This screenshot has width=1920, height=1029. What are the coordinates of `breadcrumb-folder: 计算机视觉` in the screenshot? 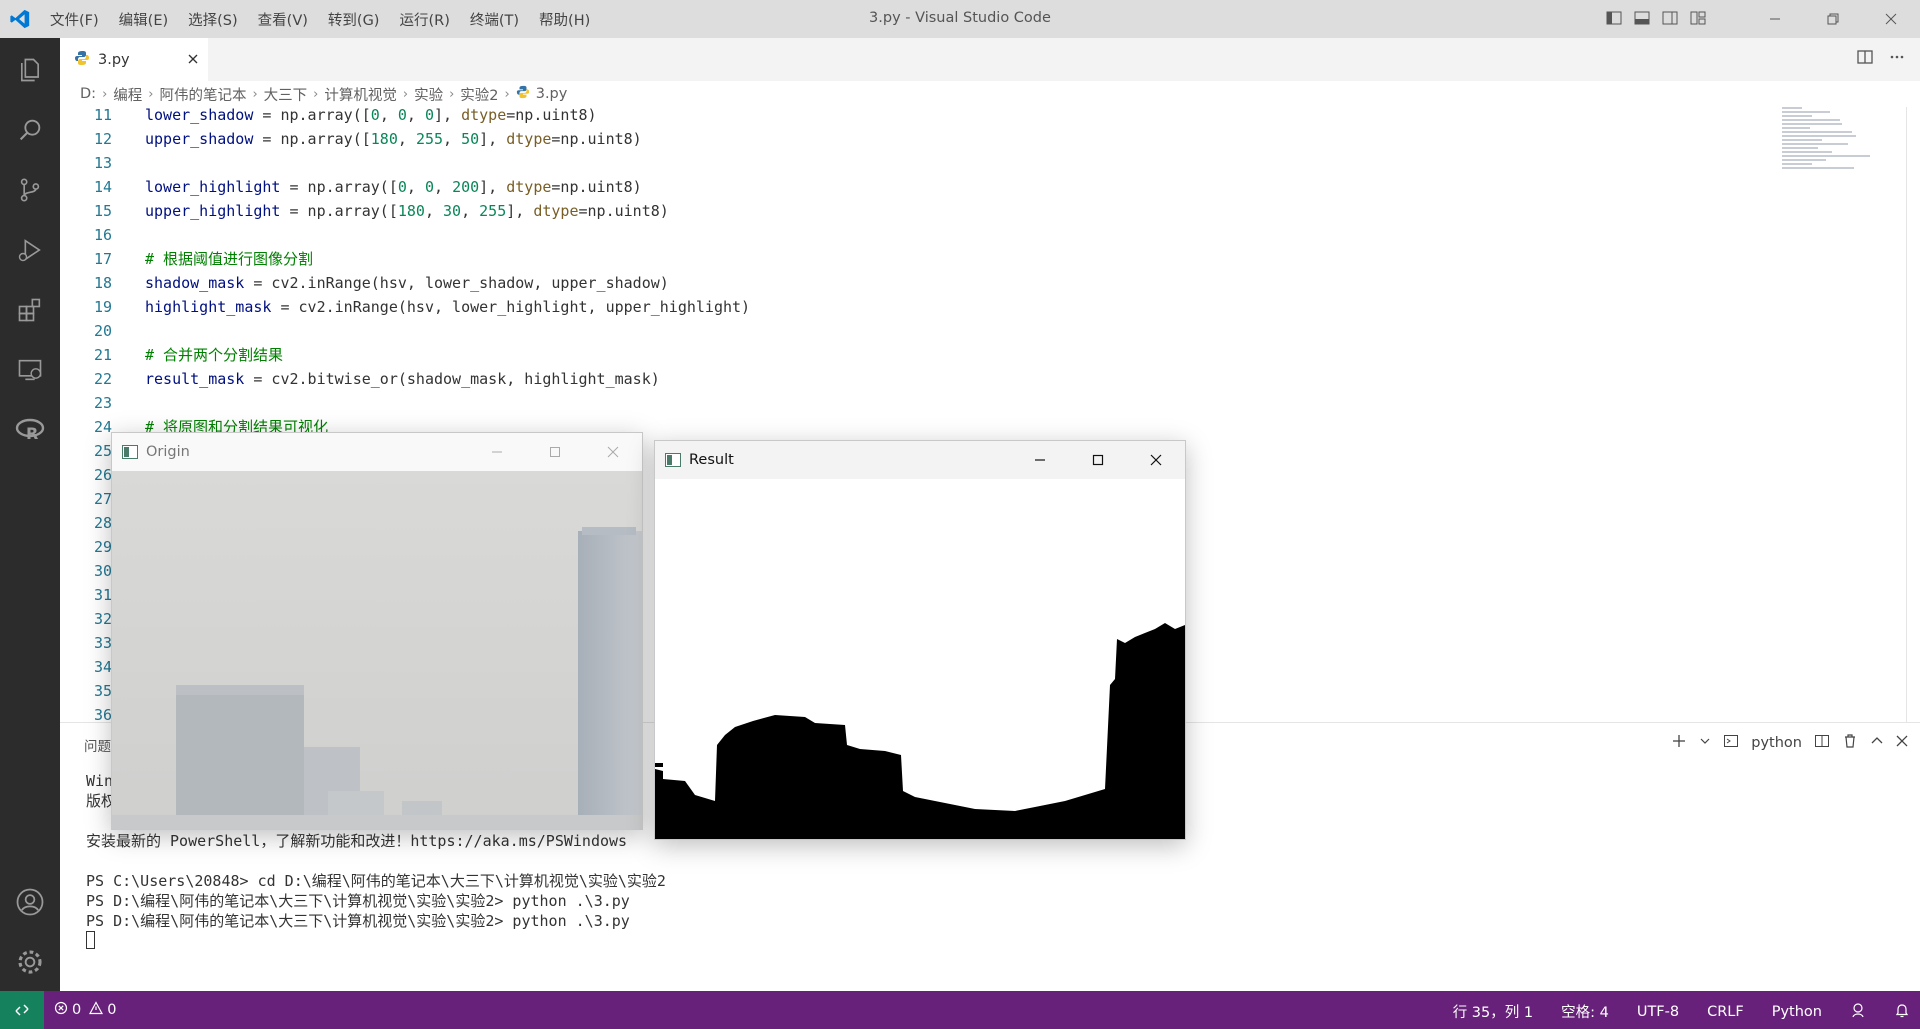 It's located at (360, 94).